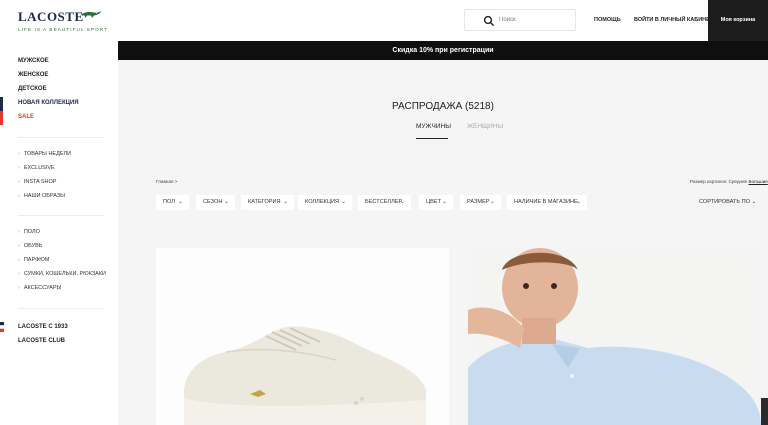 This screenshot has height=425, width=768. Describe the element at coordinates (166, 181) in the screenshot. I see `breadcrumb: Главная >` at that location.